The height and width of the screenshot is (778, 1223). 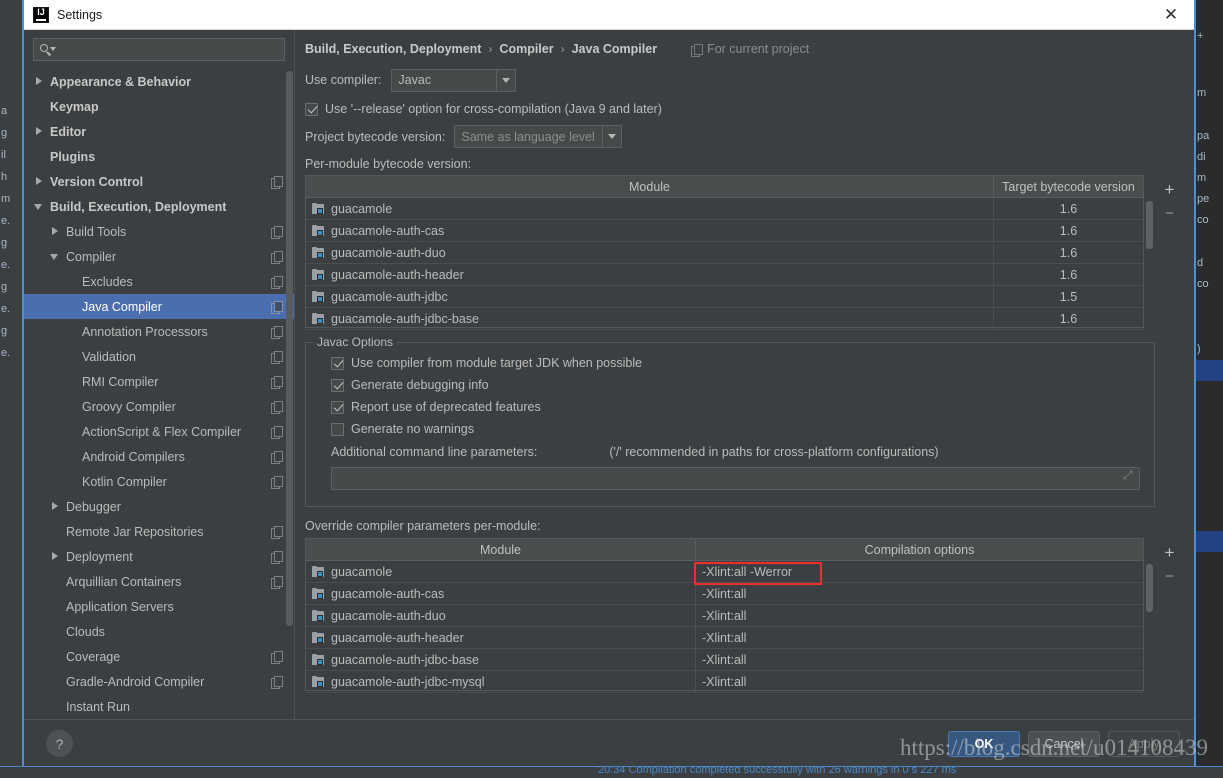 I want to click on sidebar-item-coverage: Coverage, so click(x=159, y=656).